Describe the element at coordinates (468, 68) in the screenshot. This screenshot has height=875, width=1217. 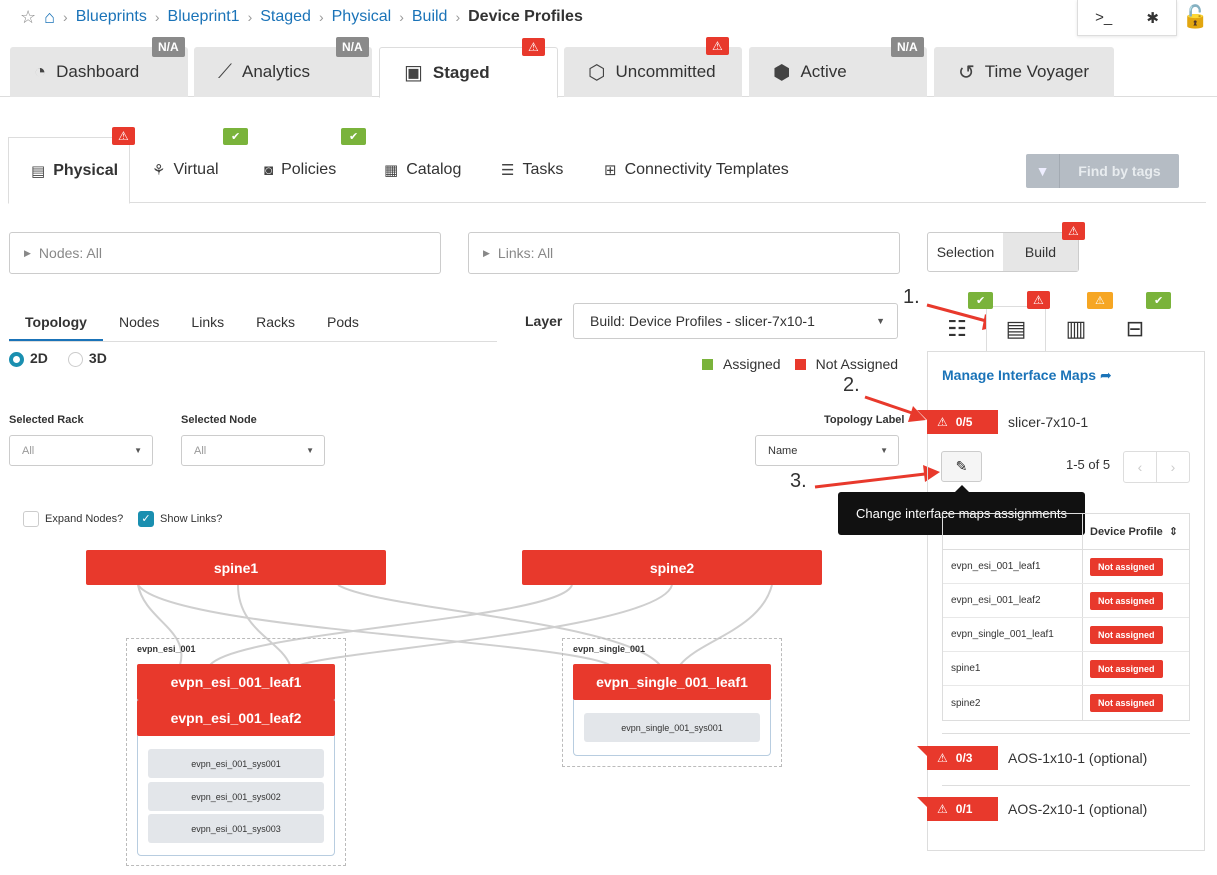
I see `tab-staged: ▣ Staged ⚠` at that location.